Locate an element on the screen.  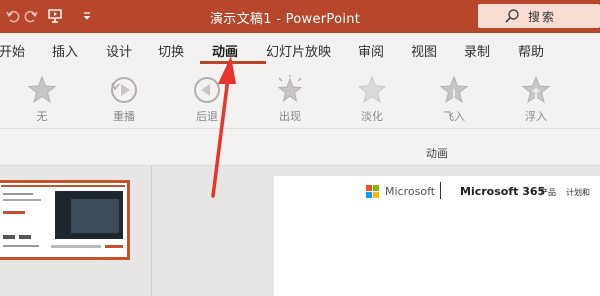
annotation-arrow is located at coordinates (223, 127).